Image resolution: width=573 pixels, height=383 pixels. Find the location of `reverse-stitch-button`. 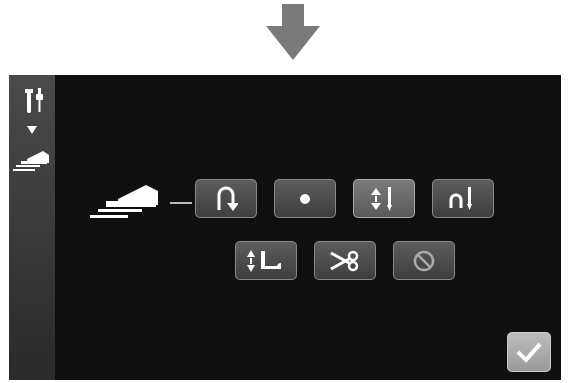

reverse-stitch-button is located at coordinates (226, 198).